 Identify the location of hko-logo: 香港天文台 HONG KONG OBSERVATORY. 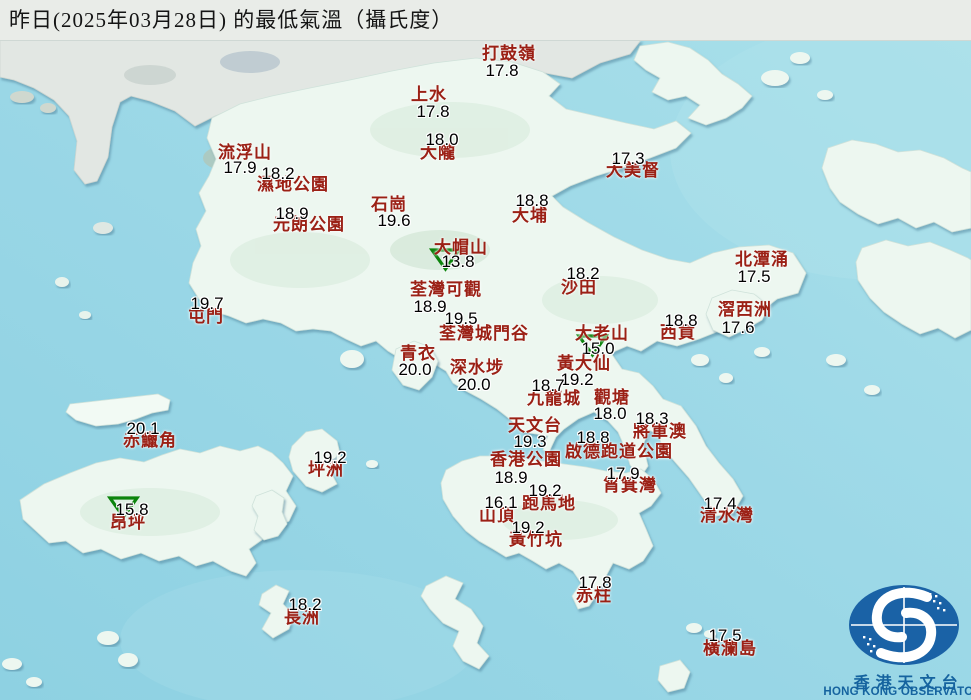
(897, 641).